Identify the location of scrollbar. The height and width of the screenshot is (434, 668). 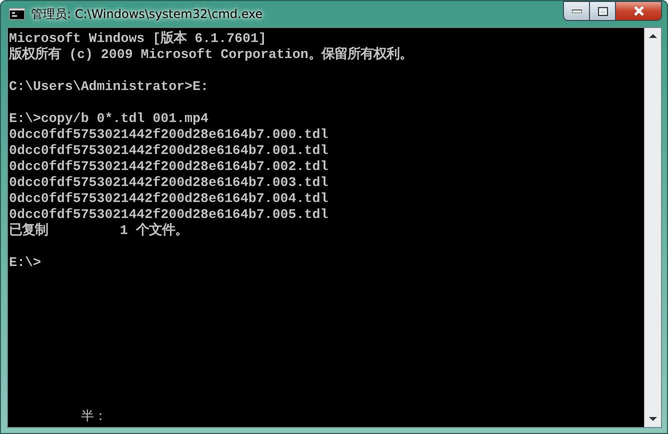
(652, 227).